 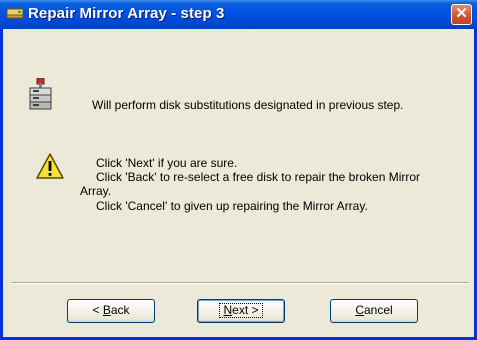 What do you see at coordinates (126, 13) in the screenshot?
I see `window-title: Repair Mirror Array - step 3` at bounding box center [126, 13].